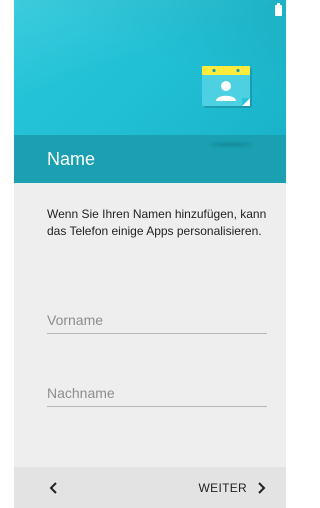  What do you see at coordinates (278, 9) in the screenshot?
I see `battery-icon` at bounding box center [278, 9].